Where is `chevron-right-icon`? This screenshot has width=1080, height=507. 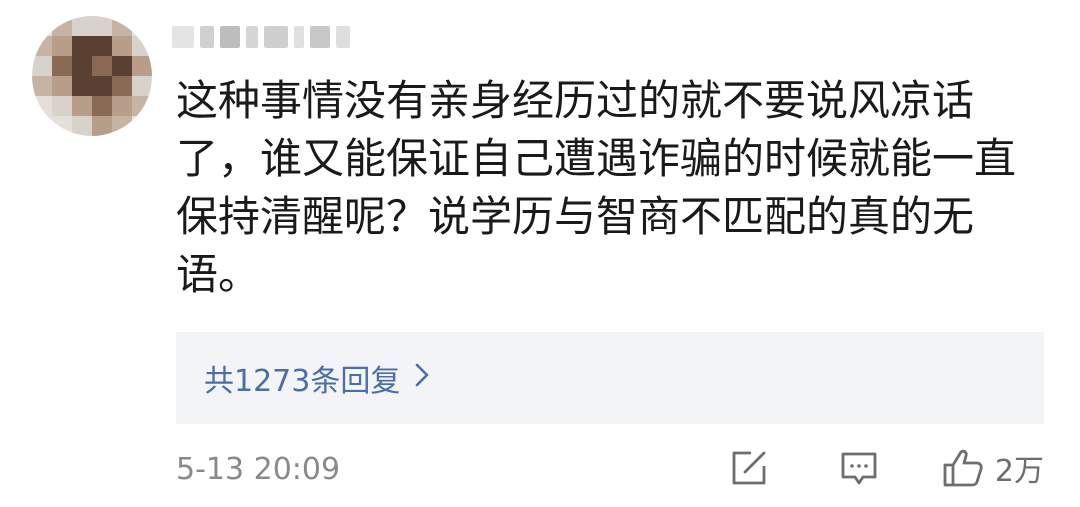
chevron-right-icon is located at coordinates (422, 378).